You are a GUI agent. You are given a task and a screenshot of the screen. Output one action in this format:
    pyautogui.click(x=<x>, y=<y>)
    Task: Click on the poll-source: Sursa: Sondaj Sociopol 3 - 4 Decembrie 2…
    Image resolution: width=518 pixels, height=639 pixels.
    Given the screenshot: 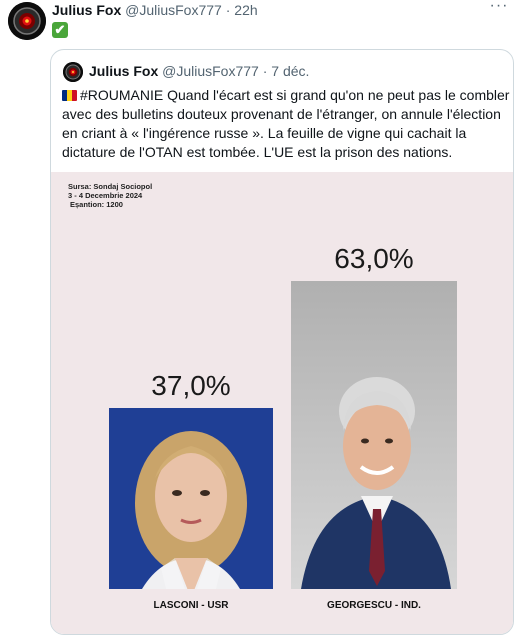 What is the action you would take?
    pyautogui.click(x=110, y=195)
    